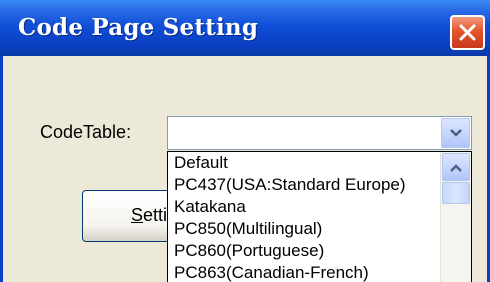 The width and height of the screenshot is (490, 282). What do you see at coordinates (455, 217) in the screenshot?
I see `list-scrollbar` at bounding box center [455, 217].